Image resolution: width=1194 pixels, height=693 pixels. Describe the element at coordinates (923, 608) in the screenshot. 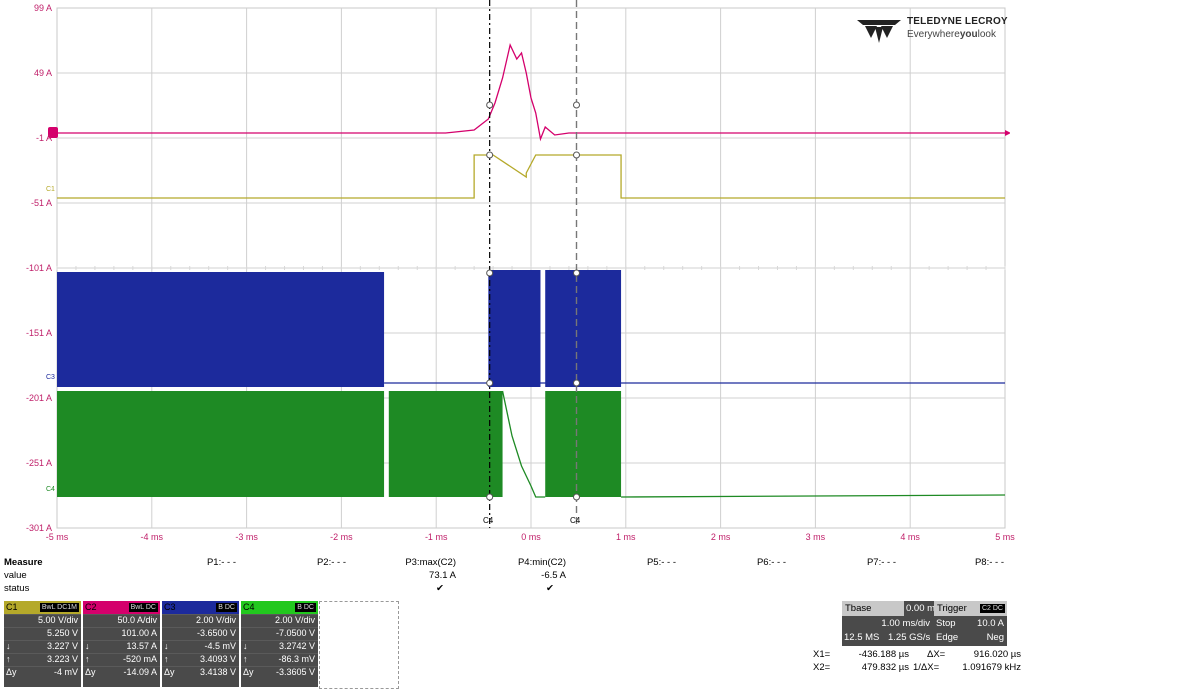

I see `tbase-delay: 0.00 ms` at that location.